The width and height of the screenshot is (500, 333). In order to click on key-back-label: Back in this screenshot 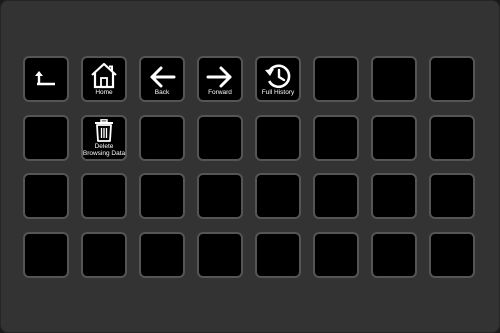, I will do `click(162, 92)`.